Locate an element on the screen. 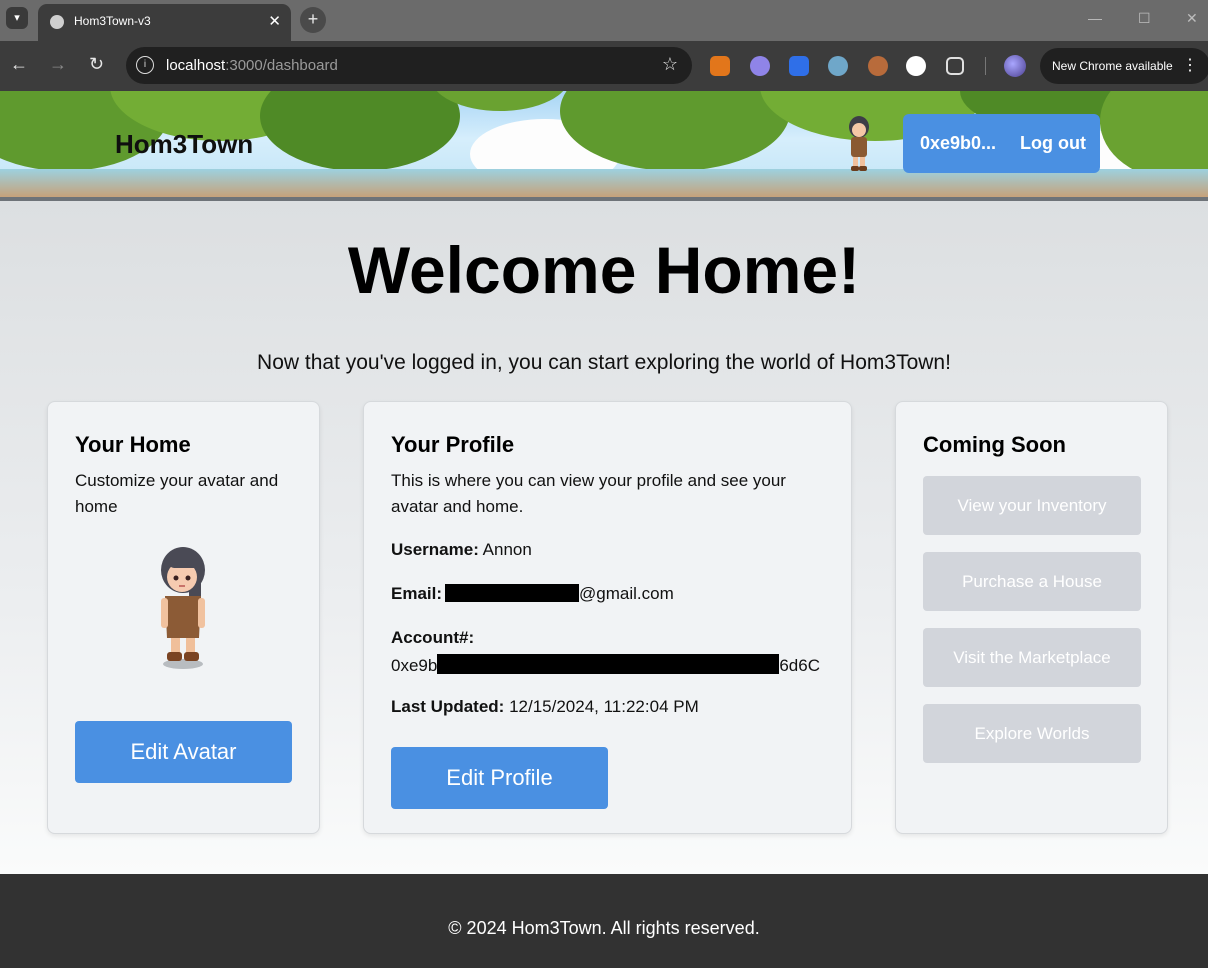 The width and height of the screenshot is (1208, 968). account-prefix: 0xe9b is located at coordinates (414, 665).